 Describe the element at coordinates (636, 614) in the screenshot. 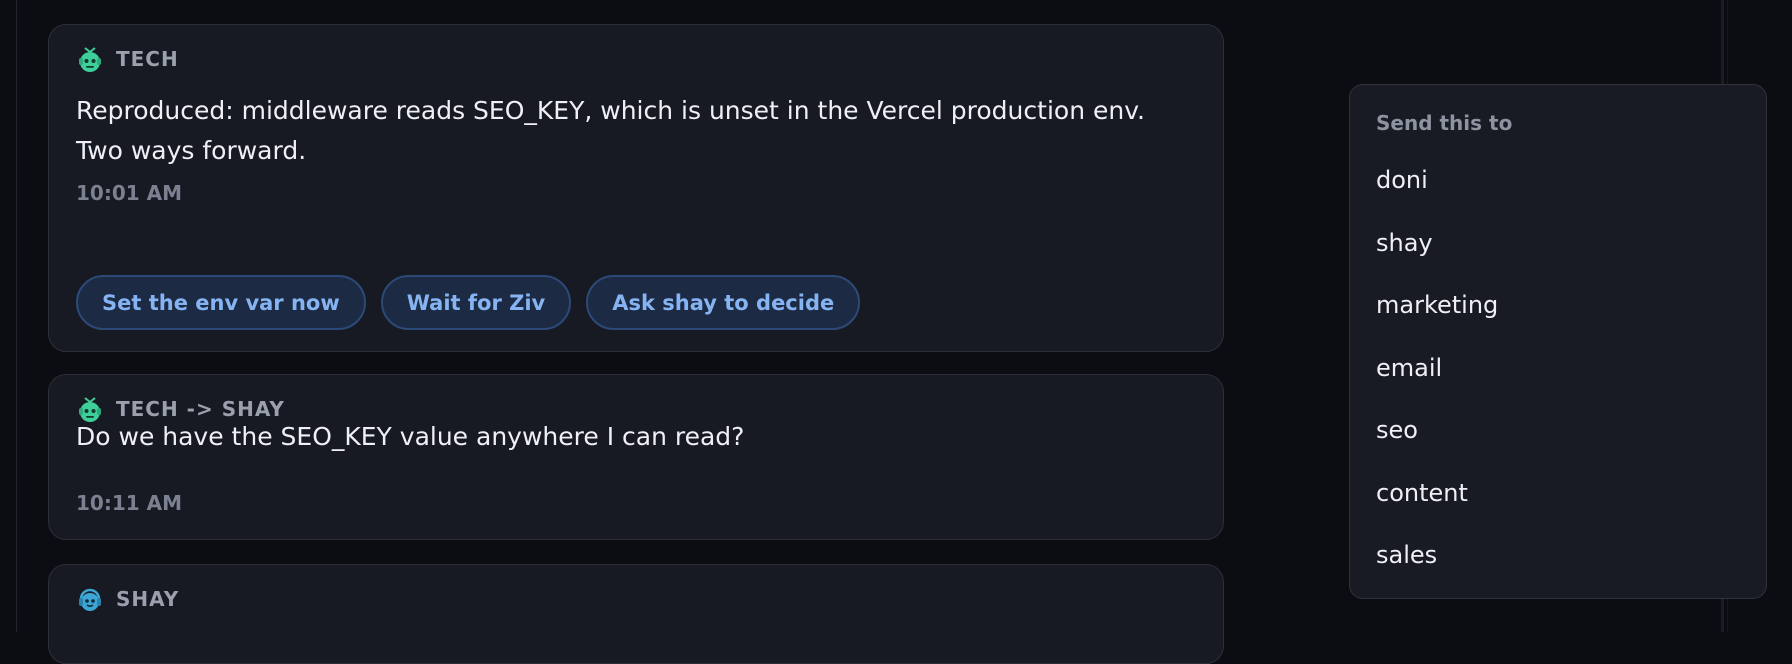

I see `message-card: SHAY` at that location.